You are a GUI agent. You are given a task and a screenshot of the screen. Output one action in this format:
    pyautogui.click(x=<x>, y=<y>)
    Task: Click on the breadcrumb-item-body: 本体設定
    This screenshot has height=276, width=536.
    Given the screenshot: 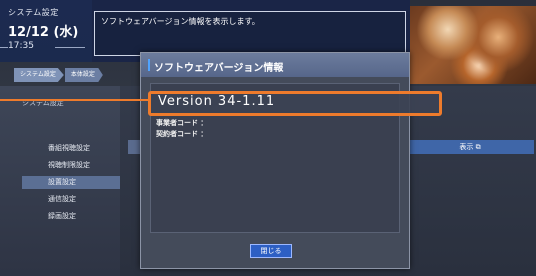 What is the action you would take?
    pyautogui.click(x=83, y=75)
    